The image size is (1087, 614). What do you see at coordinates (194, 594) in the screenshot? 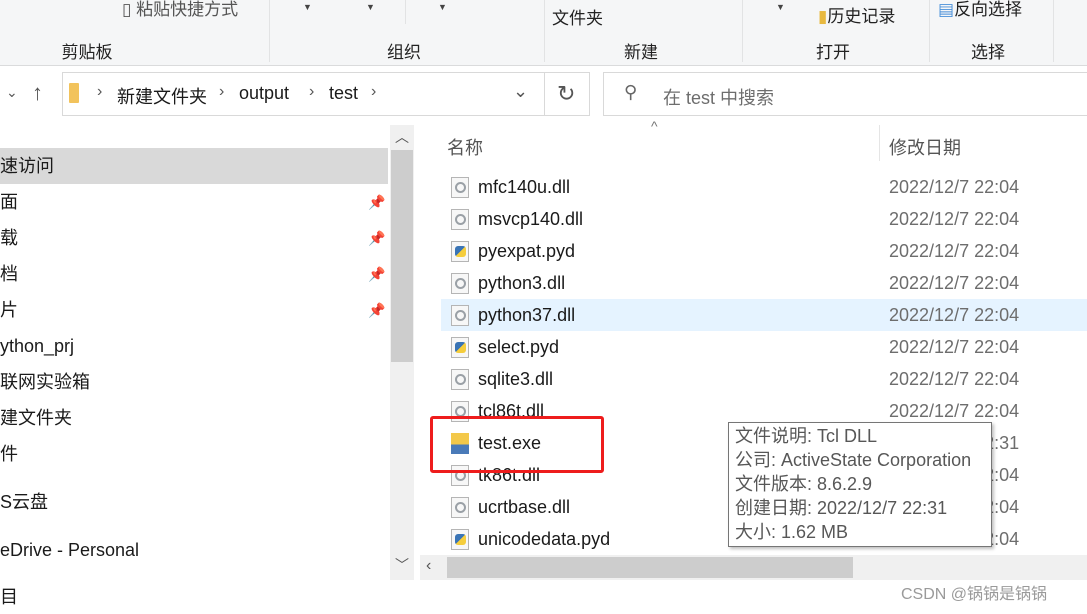
I see `sidebar-item-bottom: 目` at bounding box center [194, 594].